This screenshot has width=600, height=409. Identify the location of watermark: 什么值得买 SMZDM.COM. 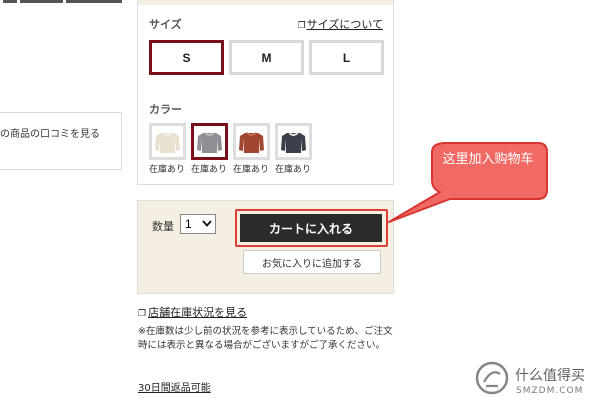
(534, 382).